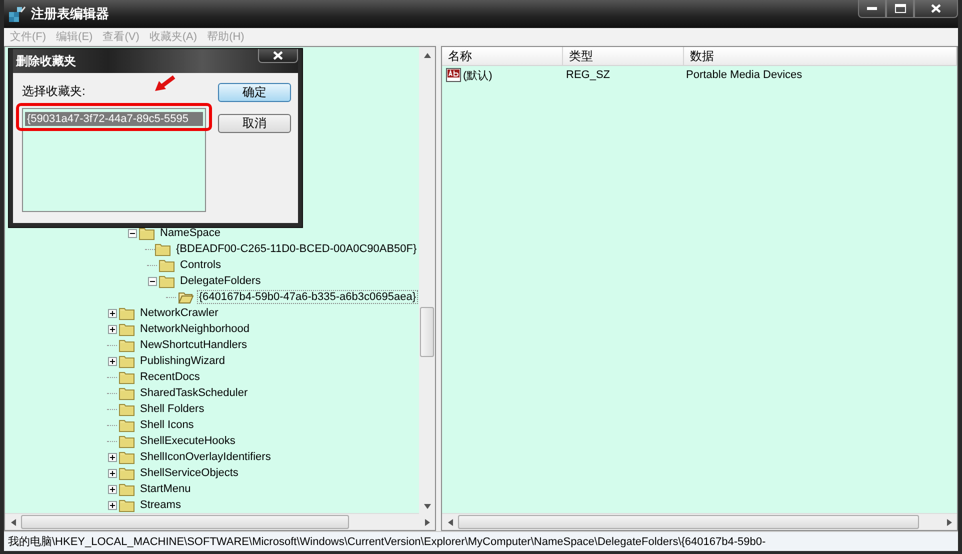 The height and width of the screenshot is (554, 962). What do you see at coordinates (820, 56) in the screenshot?
I see `column-header: 数据` at bounding box center [820, 56].